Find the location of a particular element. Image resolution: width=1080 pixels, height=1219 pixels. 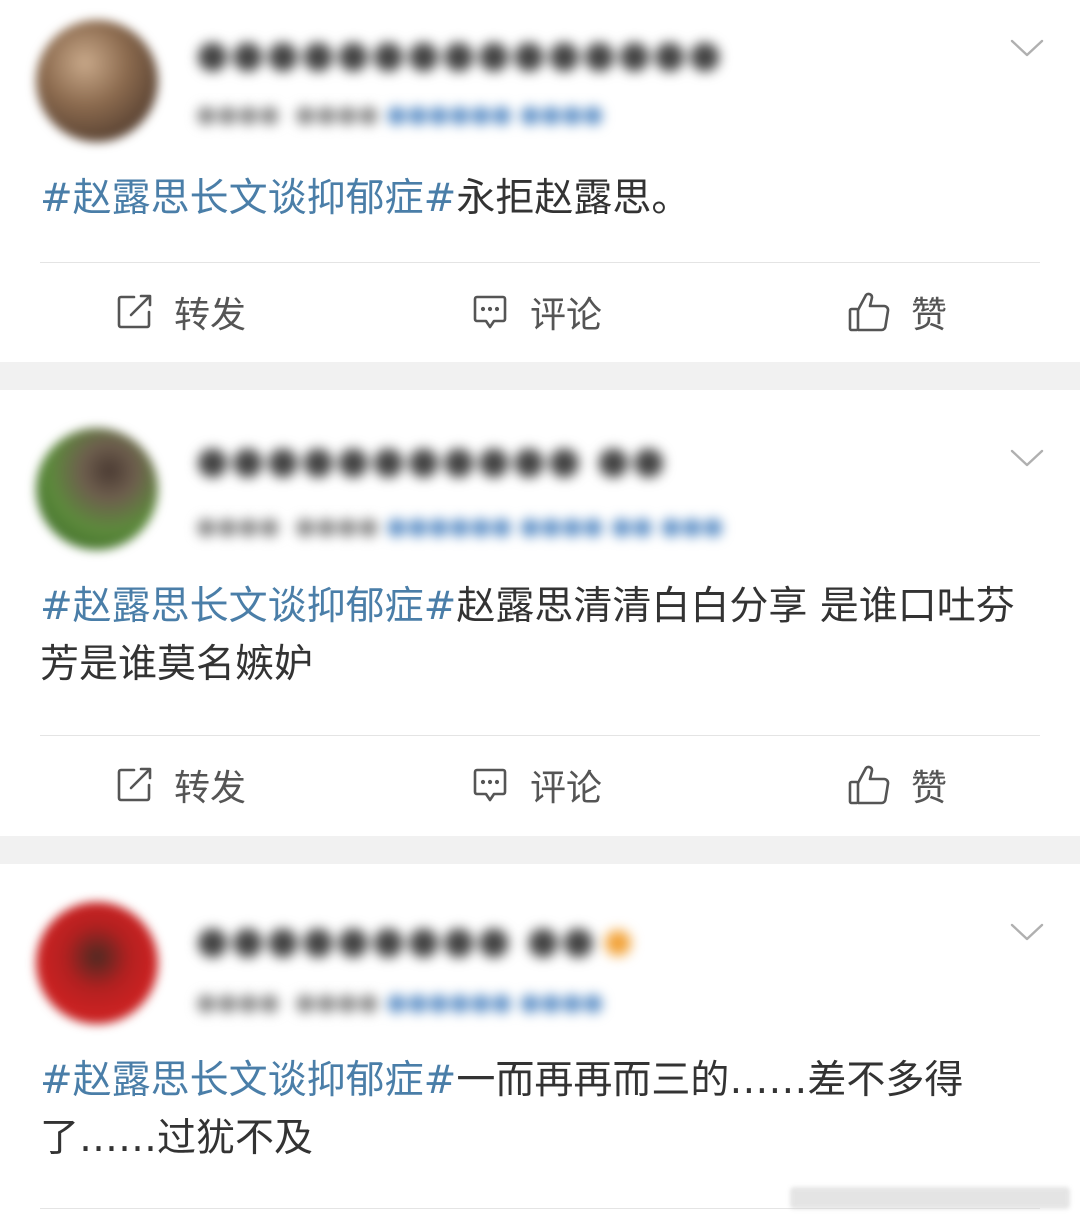

post-body: 永拒赵露思。 is located at coordinates (573, 198).